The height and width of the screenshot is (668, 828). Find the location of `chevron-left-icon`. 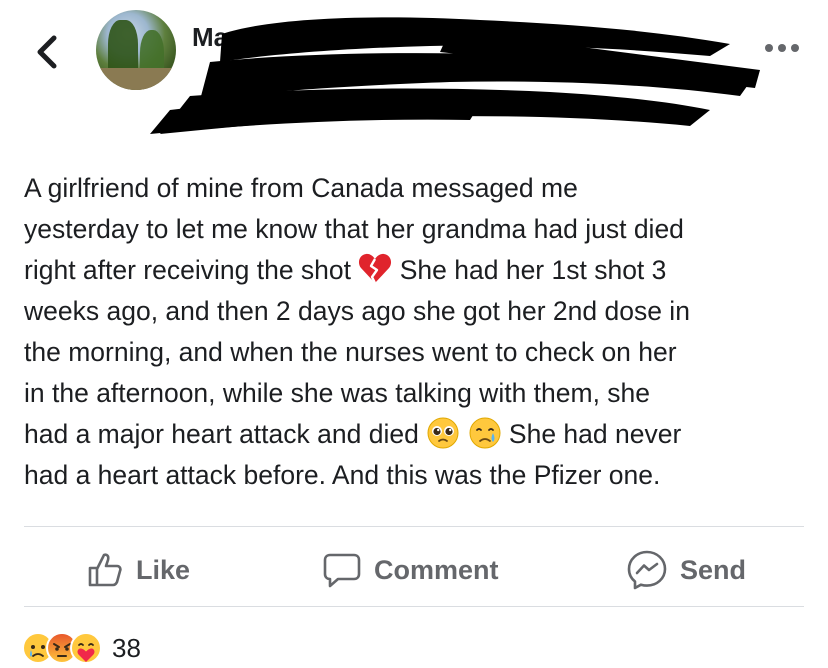

chevron-left-icon is located at coordinates (47, 52).